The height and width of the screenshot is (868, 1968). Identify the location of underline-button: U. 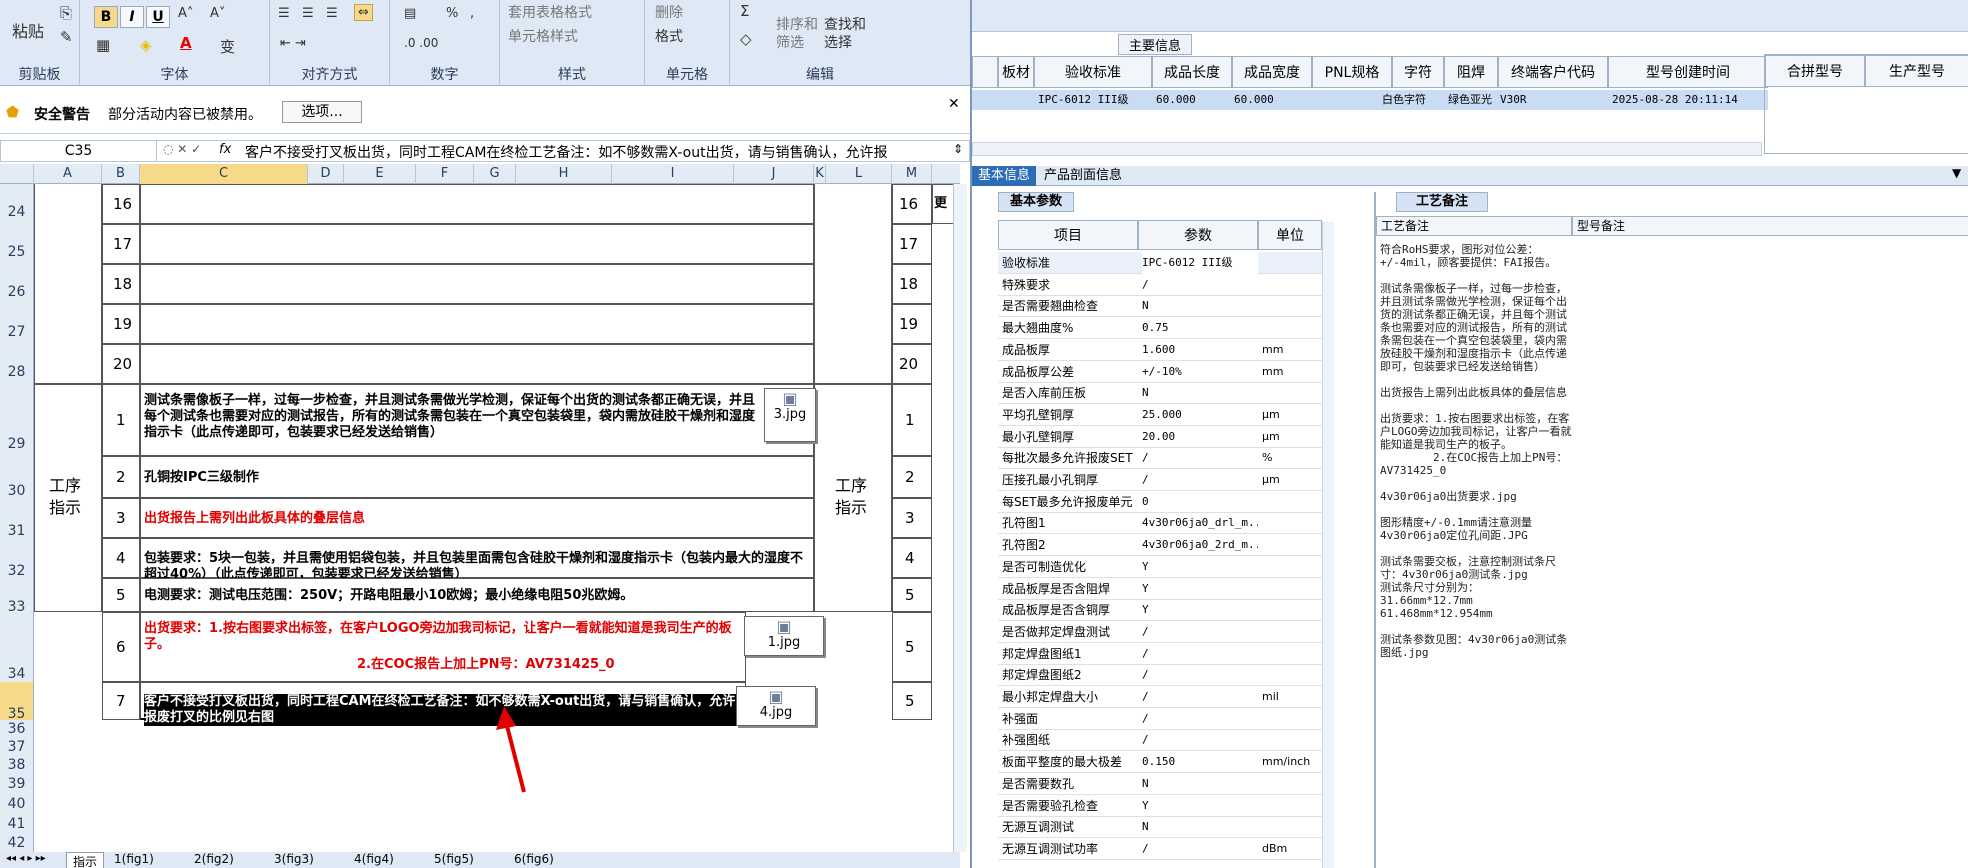
(158, 17).